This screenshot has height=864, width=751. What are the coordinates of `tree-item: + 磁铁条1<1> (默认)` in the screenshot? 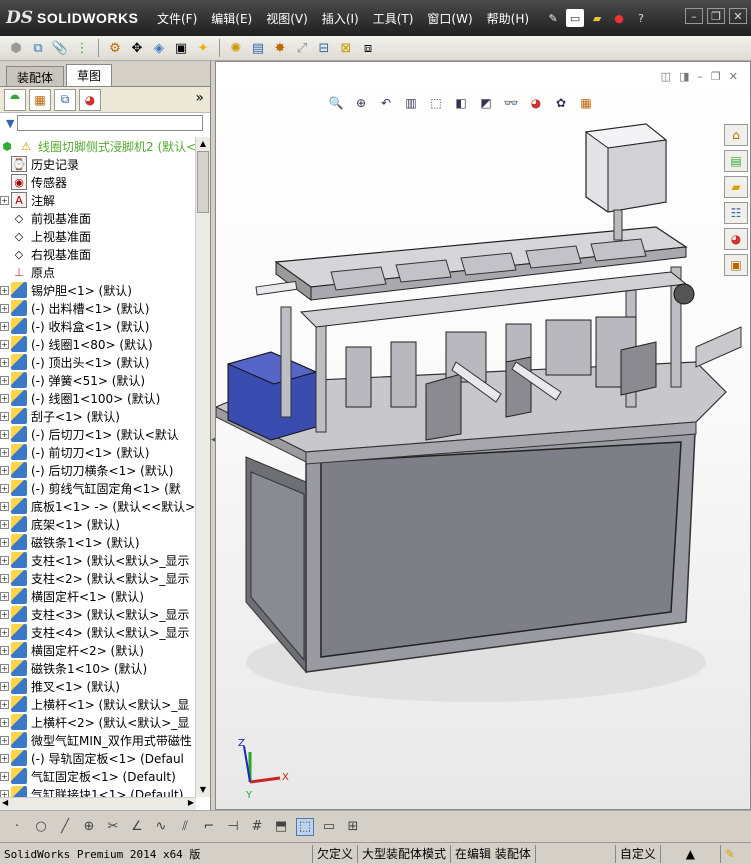 It's located at (70, 542).